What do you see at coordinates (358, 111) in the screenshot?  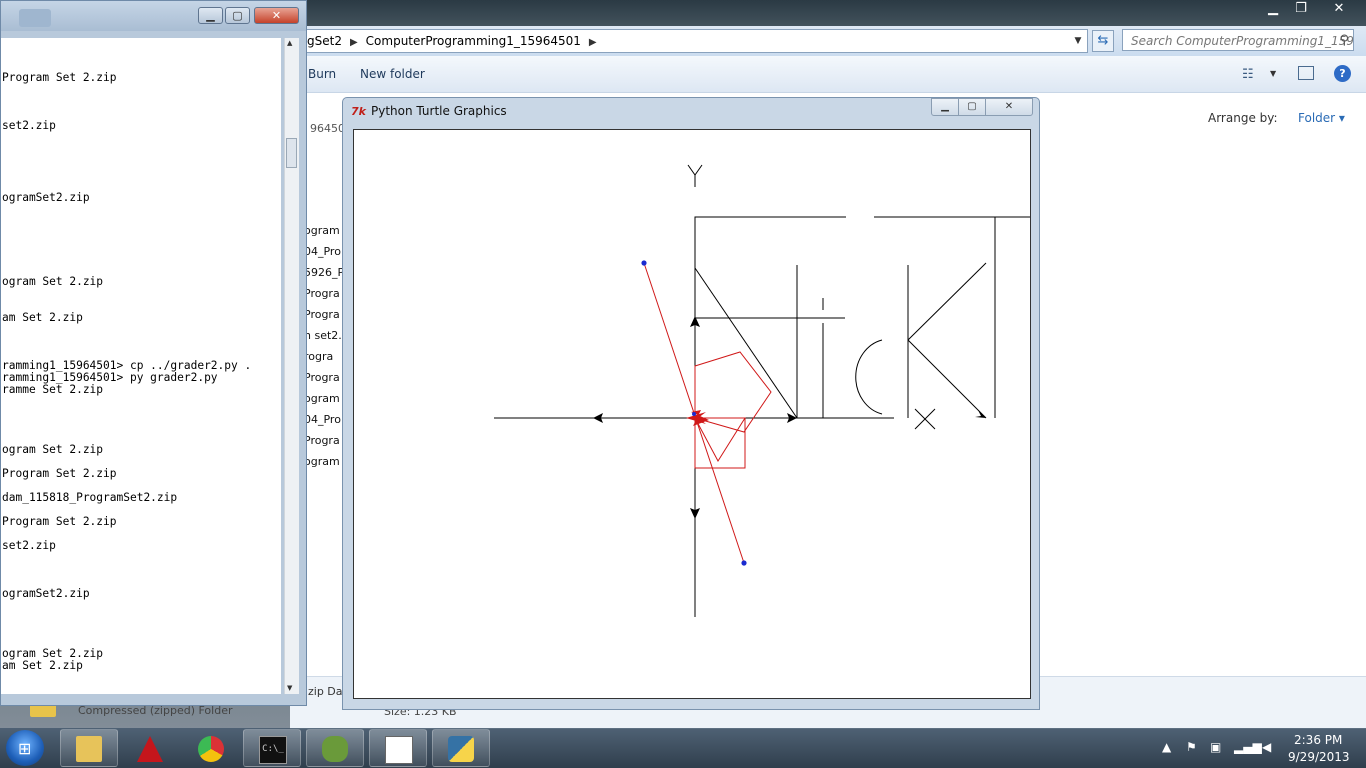 I see `tk-feather-icon: 7k` at bounding box center [358, 111].